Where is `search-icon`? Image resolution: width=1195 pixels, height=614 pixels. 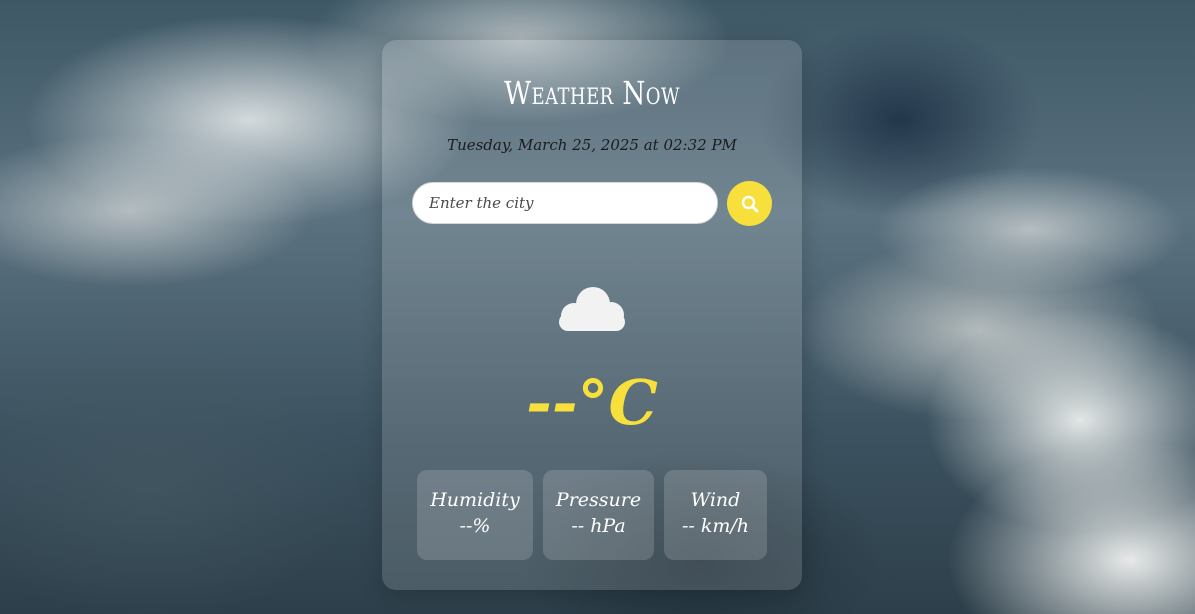 search-icon is located at coordinates (750, 204).